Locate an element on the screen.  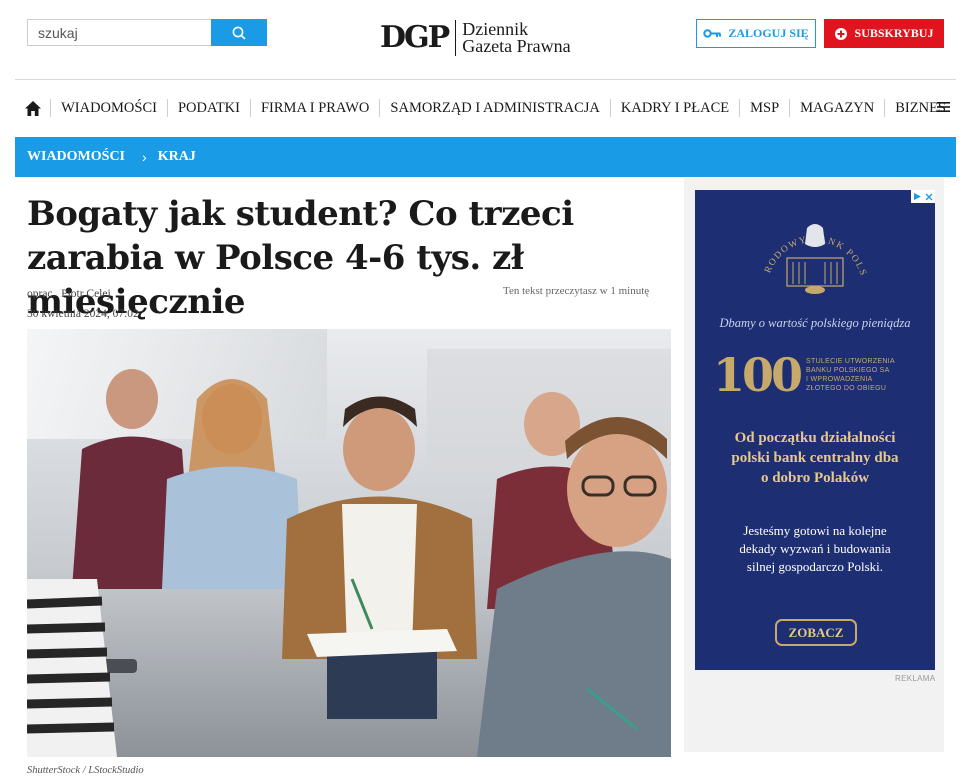
logo-name: Dziennik Gazeta Prawna is located at coordinates (516, 38).